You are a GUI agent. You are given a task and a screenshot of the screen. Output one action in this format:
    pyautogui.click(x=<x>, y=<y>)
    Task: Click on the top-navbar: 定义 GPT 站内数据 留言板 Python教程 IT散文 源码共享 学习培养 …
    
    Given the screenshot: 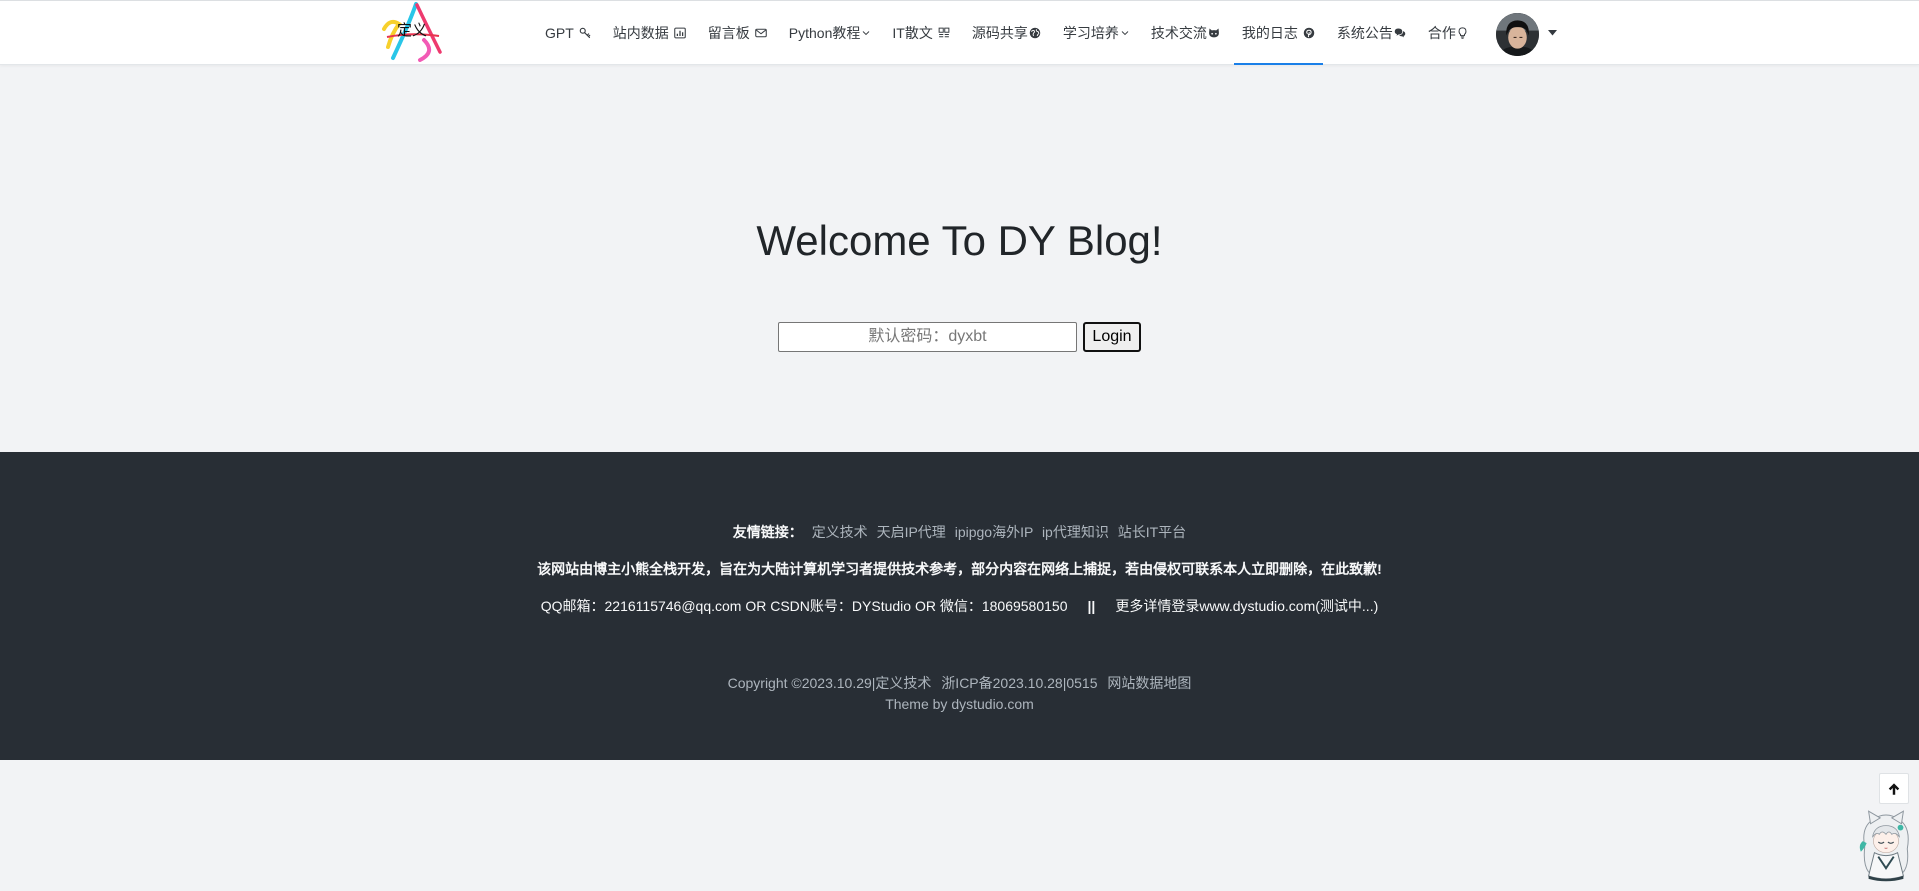 What is the action you would take?
    pyautogui.click(x=959, y=32)
    